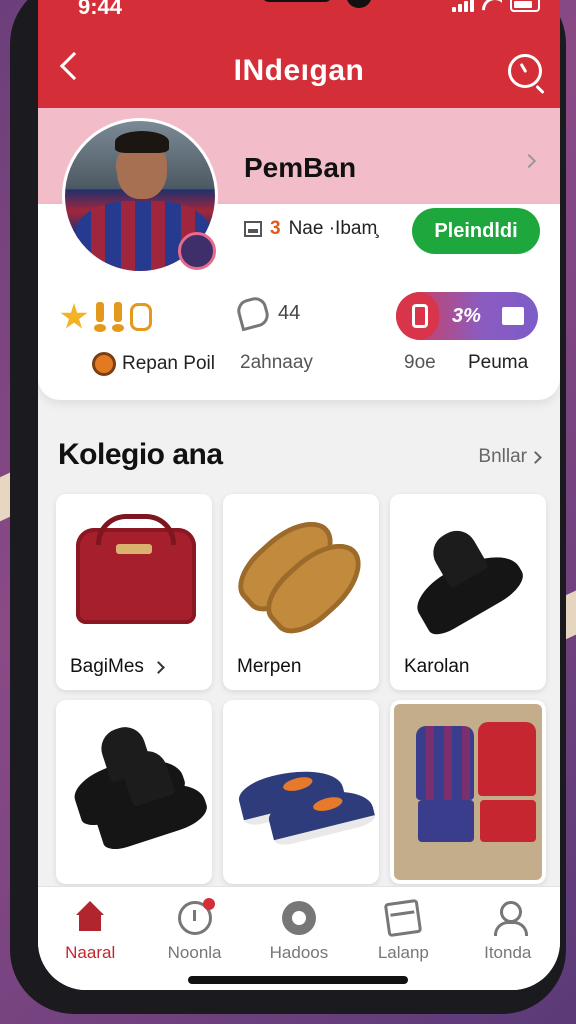 The width and height of the screenshot is (576, 1024). Describe the element at coordinates (196, 916) in the screenshot. I see `clock-icon` at that location.